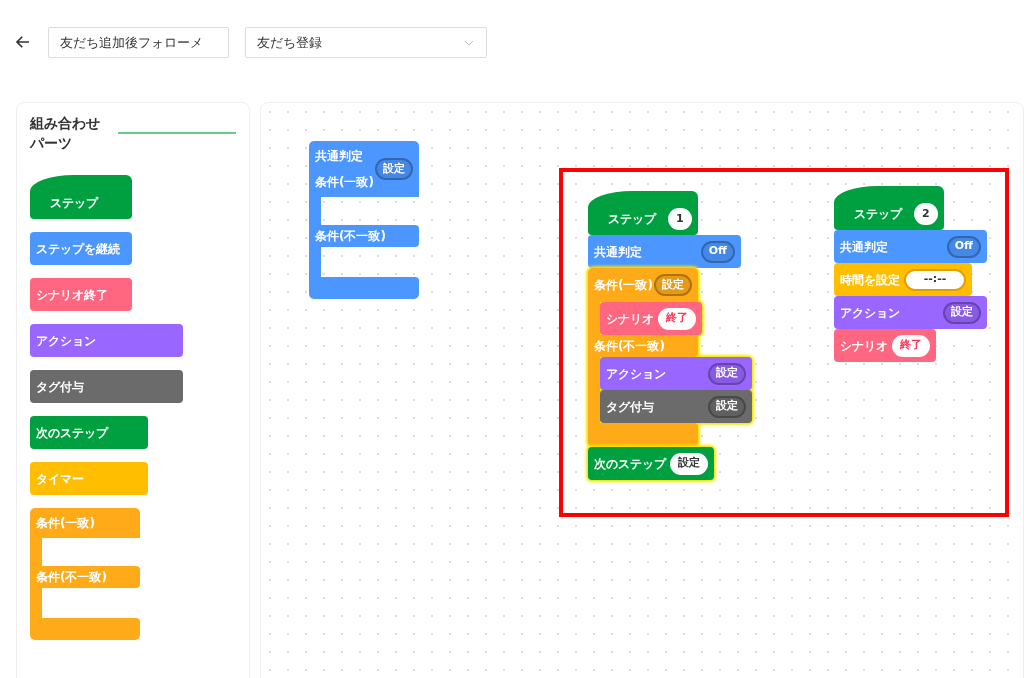 Image resolution: width=1024 pixels, height=678 pixels. I want to click on block-label: タイマー, so click(60, 479).